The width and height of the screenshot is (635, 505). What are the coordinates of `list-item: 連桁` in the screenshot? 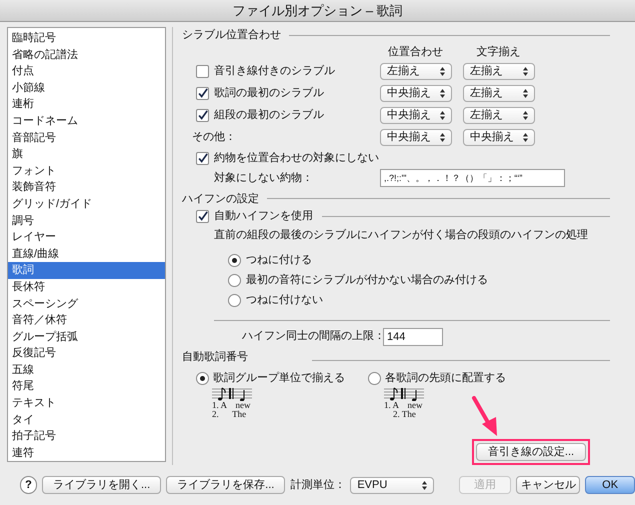 It's located at (86, 104).